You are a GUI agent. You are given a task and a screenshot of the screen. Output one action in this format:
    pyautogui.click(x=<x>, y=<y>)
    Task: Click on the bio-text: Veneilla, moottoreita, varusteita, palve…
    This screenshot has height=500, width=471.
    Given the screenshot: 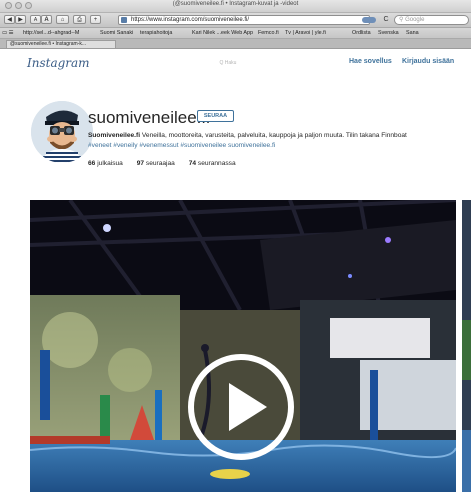 What is the action you would take?
    pyautogui.click(x=273, y=135)
    